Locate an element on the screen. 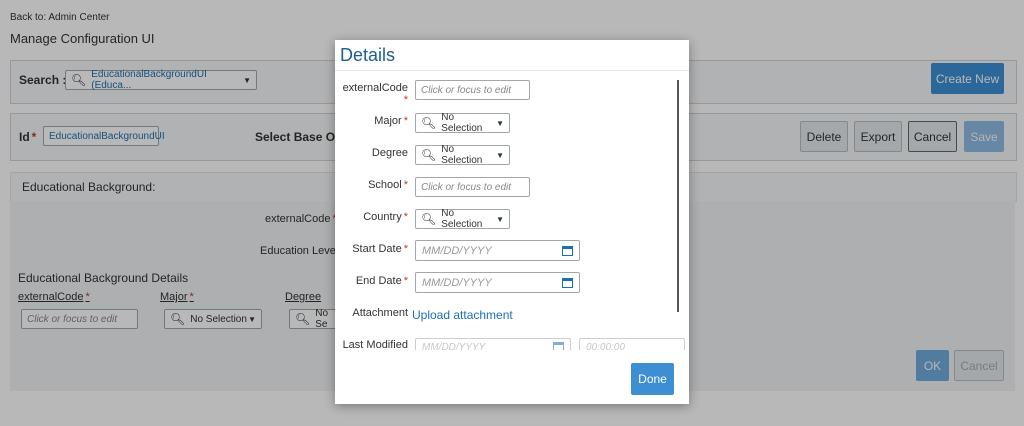 Image resolution: width=1024 pixels, height=426 pixels. degree-field-label: Degree is located at coordinates (389, 153).